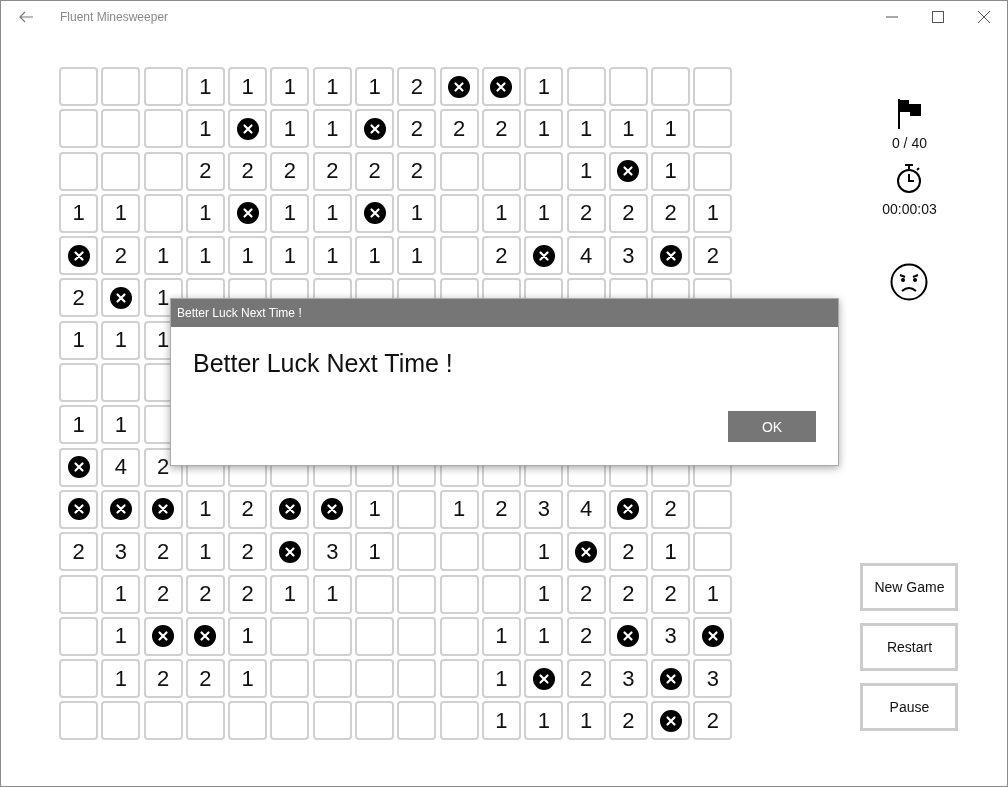 Image resolution: width=1008 pixels, height=787 pixels. I want to click on number-cell: 4, so click(121, 467).